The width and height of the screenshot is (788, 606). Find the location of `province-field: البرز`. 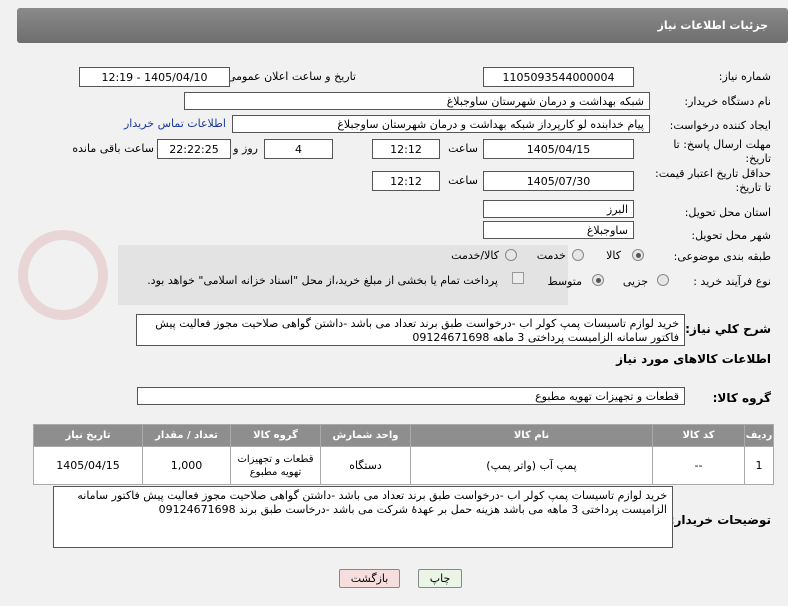

province-field: البرز is located at coordinates (558, 209).